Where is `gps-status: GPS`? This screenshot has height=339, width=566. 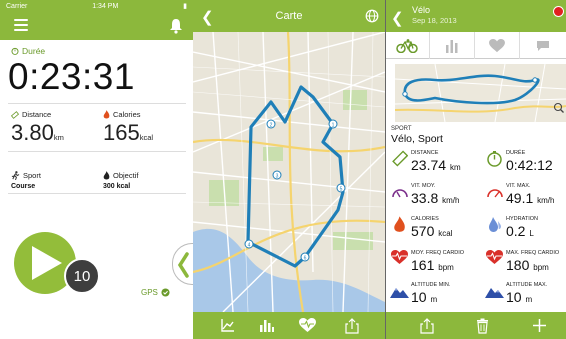
gps-status: GPS is located at coordinates (155, 292).